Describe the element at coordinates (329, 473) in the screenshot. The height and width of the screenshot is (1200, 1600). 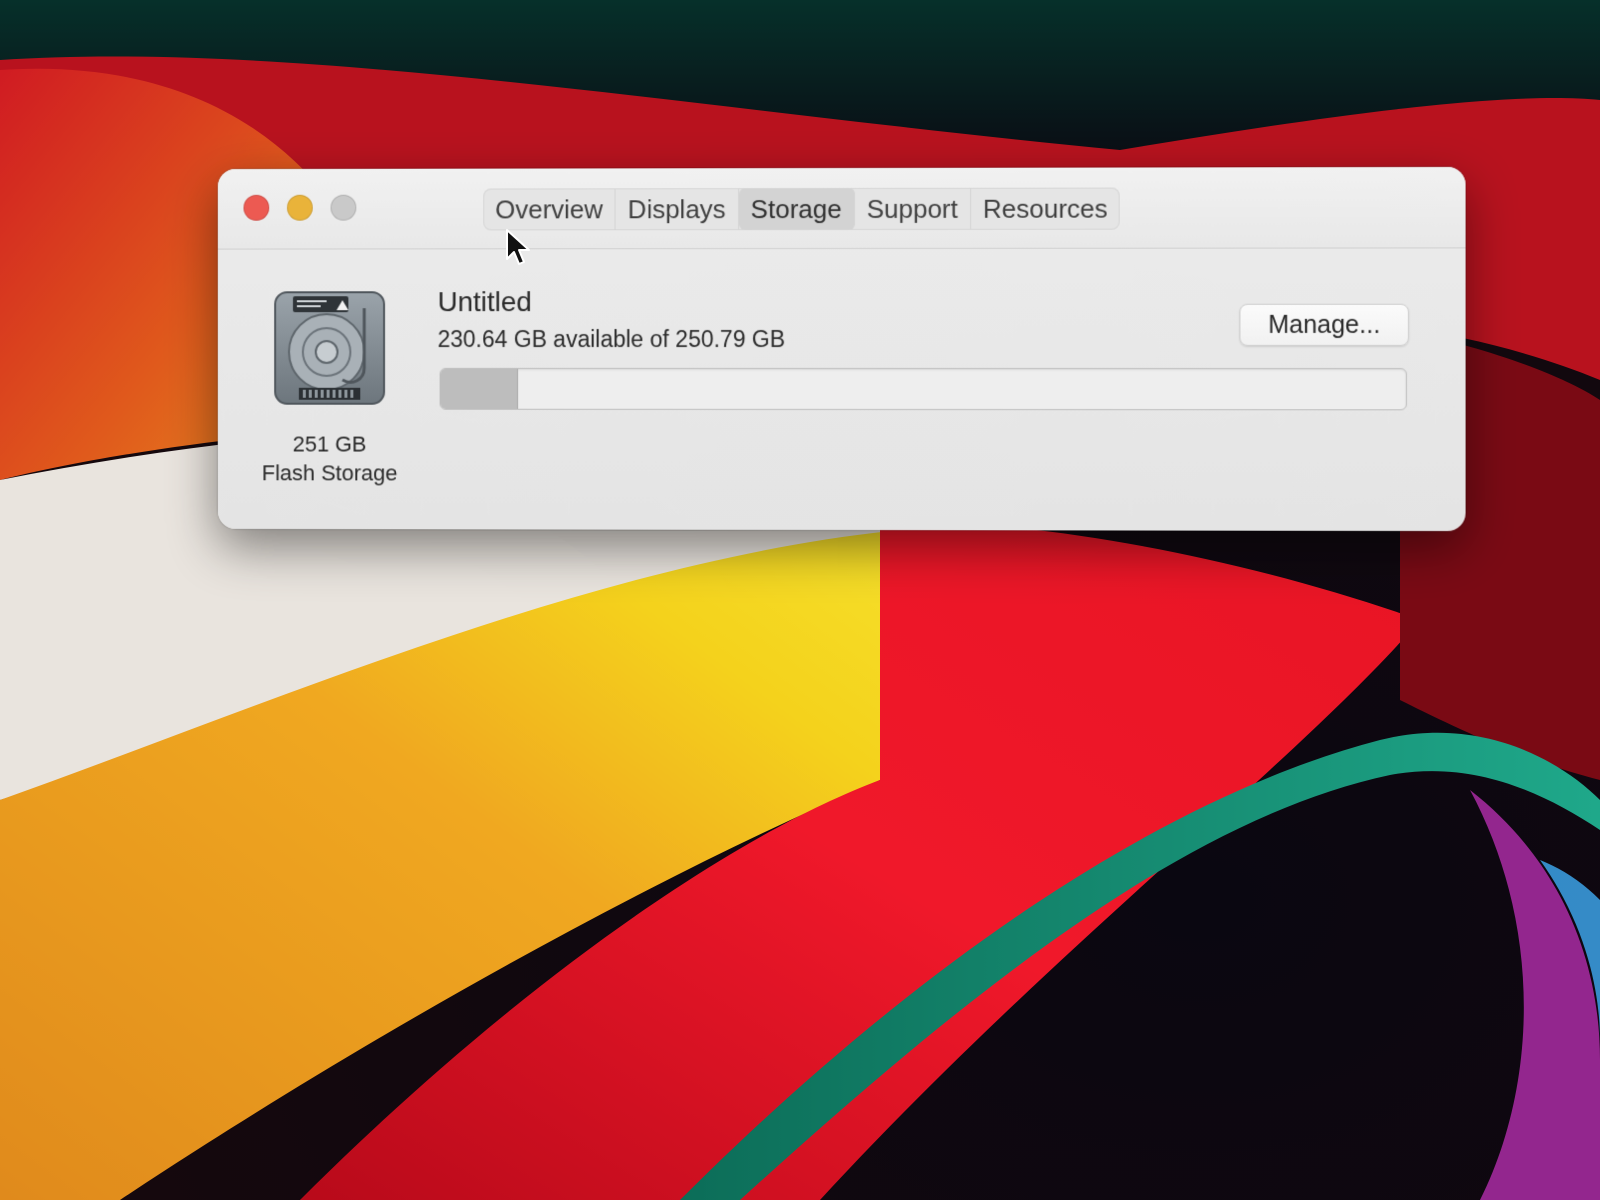
I see `drive-type: Flash Storage` at that location.